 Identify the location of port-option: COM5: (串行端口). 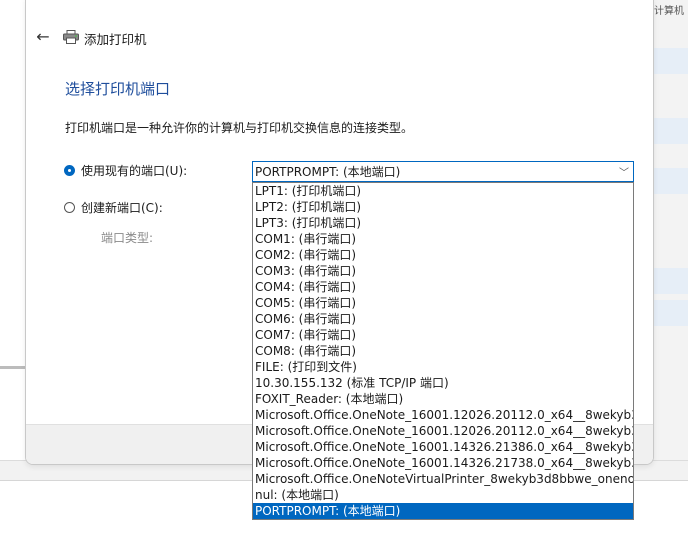
(443, 303).